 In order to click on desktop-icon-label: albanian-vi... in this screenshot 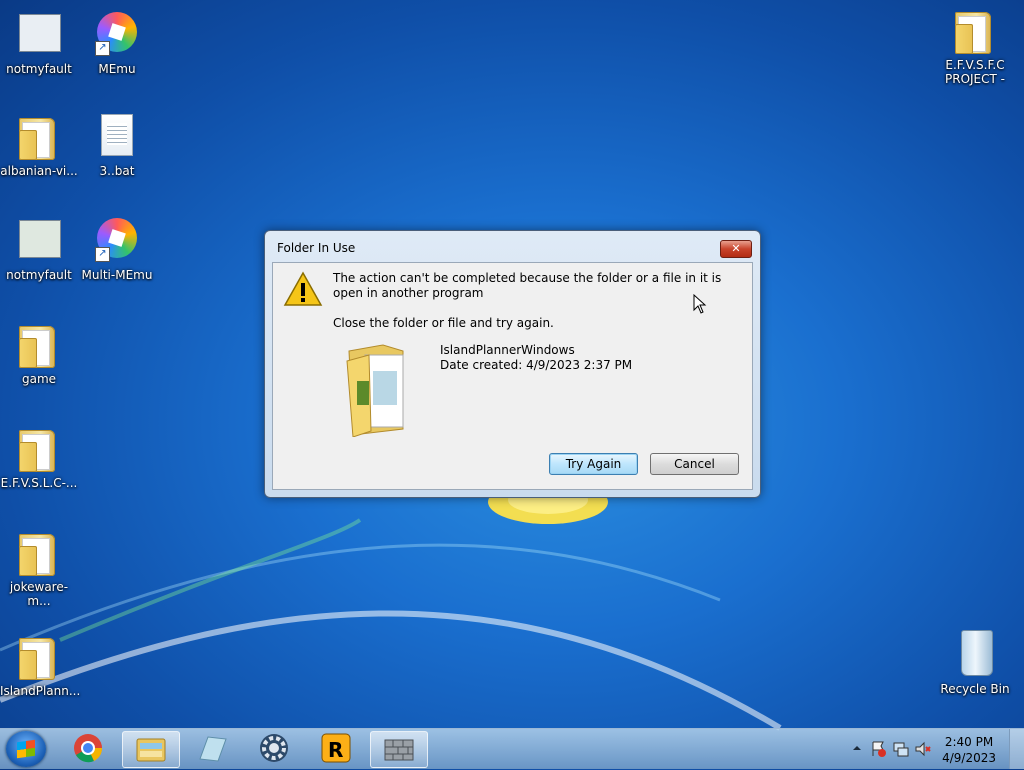, I will do `click(39, 171)`.